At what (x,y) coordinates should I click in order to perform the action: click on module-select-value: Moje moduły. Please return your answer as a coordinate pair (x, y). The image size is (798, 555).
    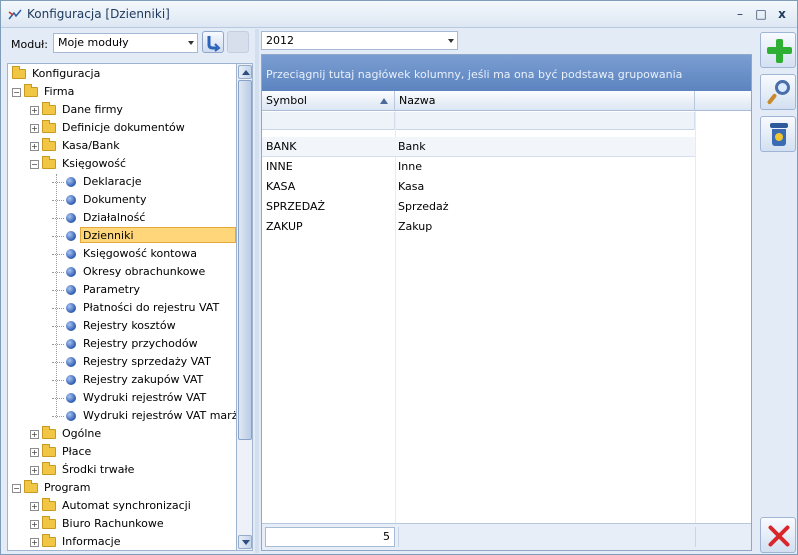
    Looking at the image, I should click on (93, 42).